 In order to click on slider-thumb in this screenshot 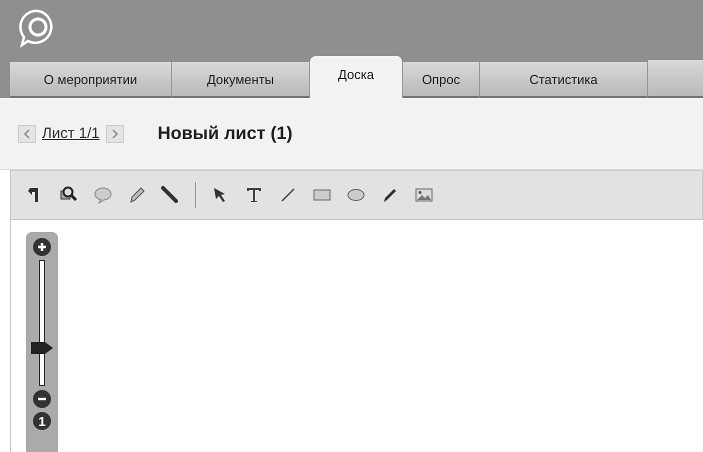, I will do `click(42, 348)`.